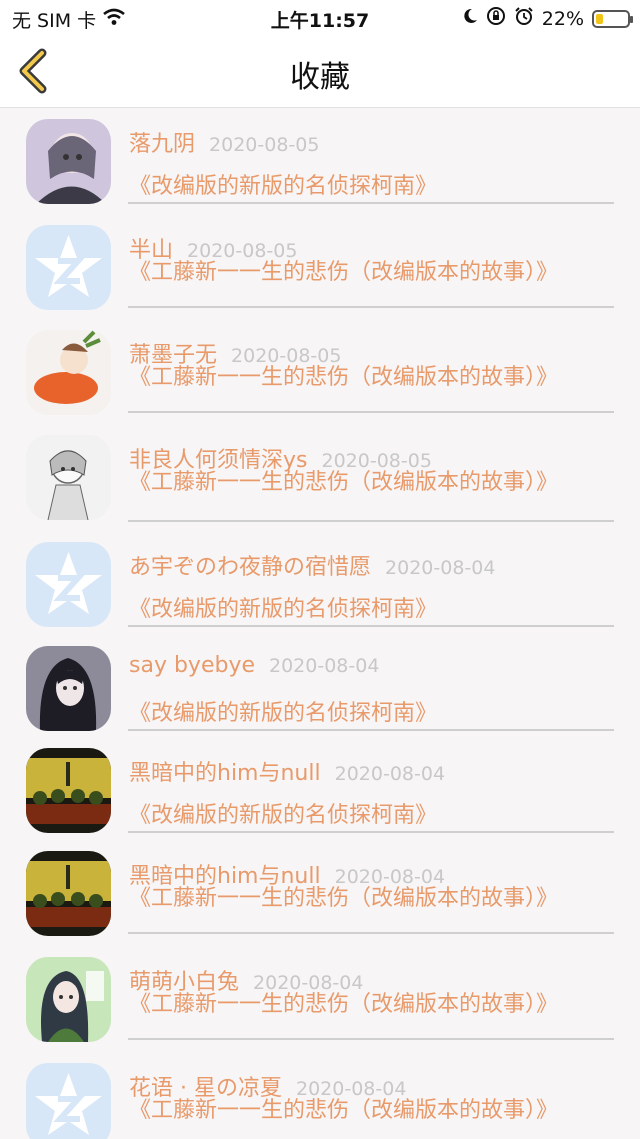 This screenshot has width=640, height=1139. I want to click on battery-percent: 22%, so click(562, 18).